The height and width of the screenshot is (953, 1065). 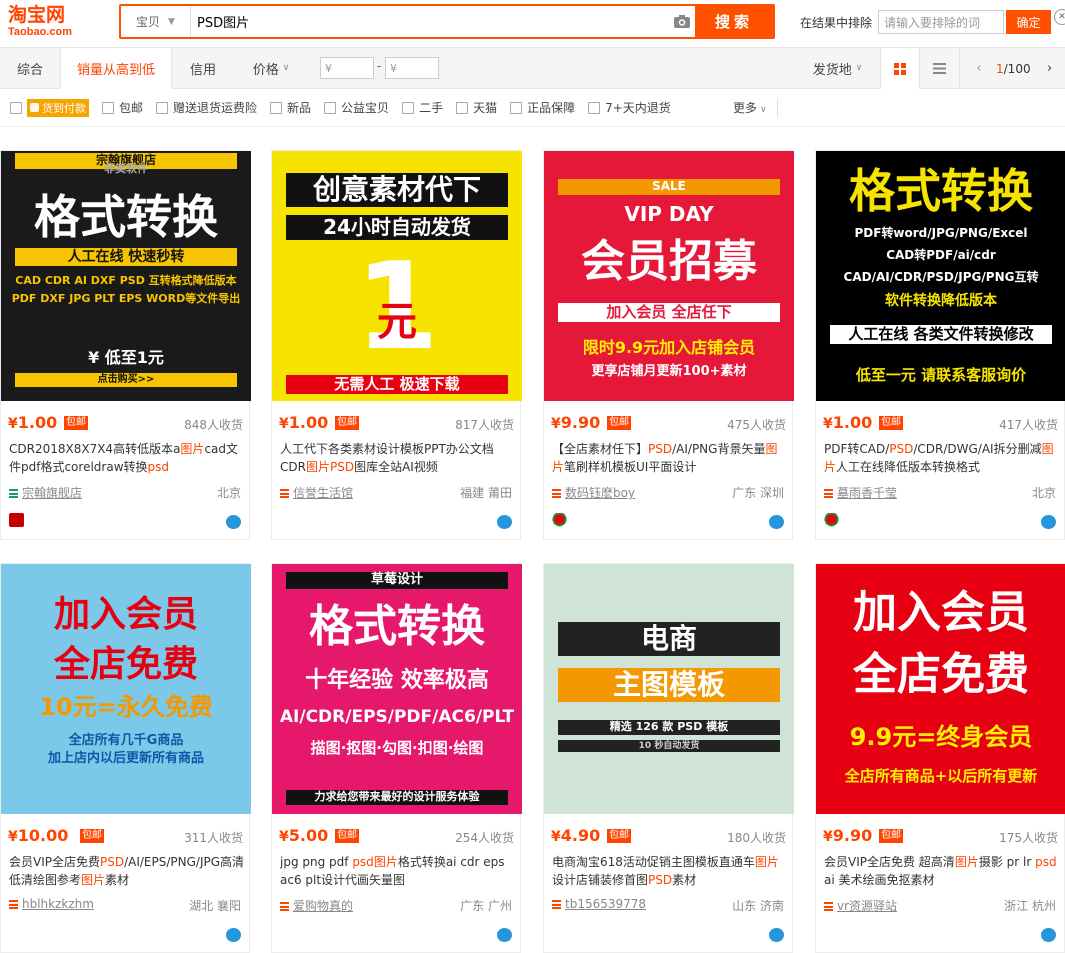 I want to click on shop-name-link: vr资源驿站, so click(x=867, y=906).